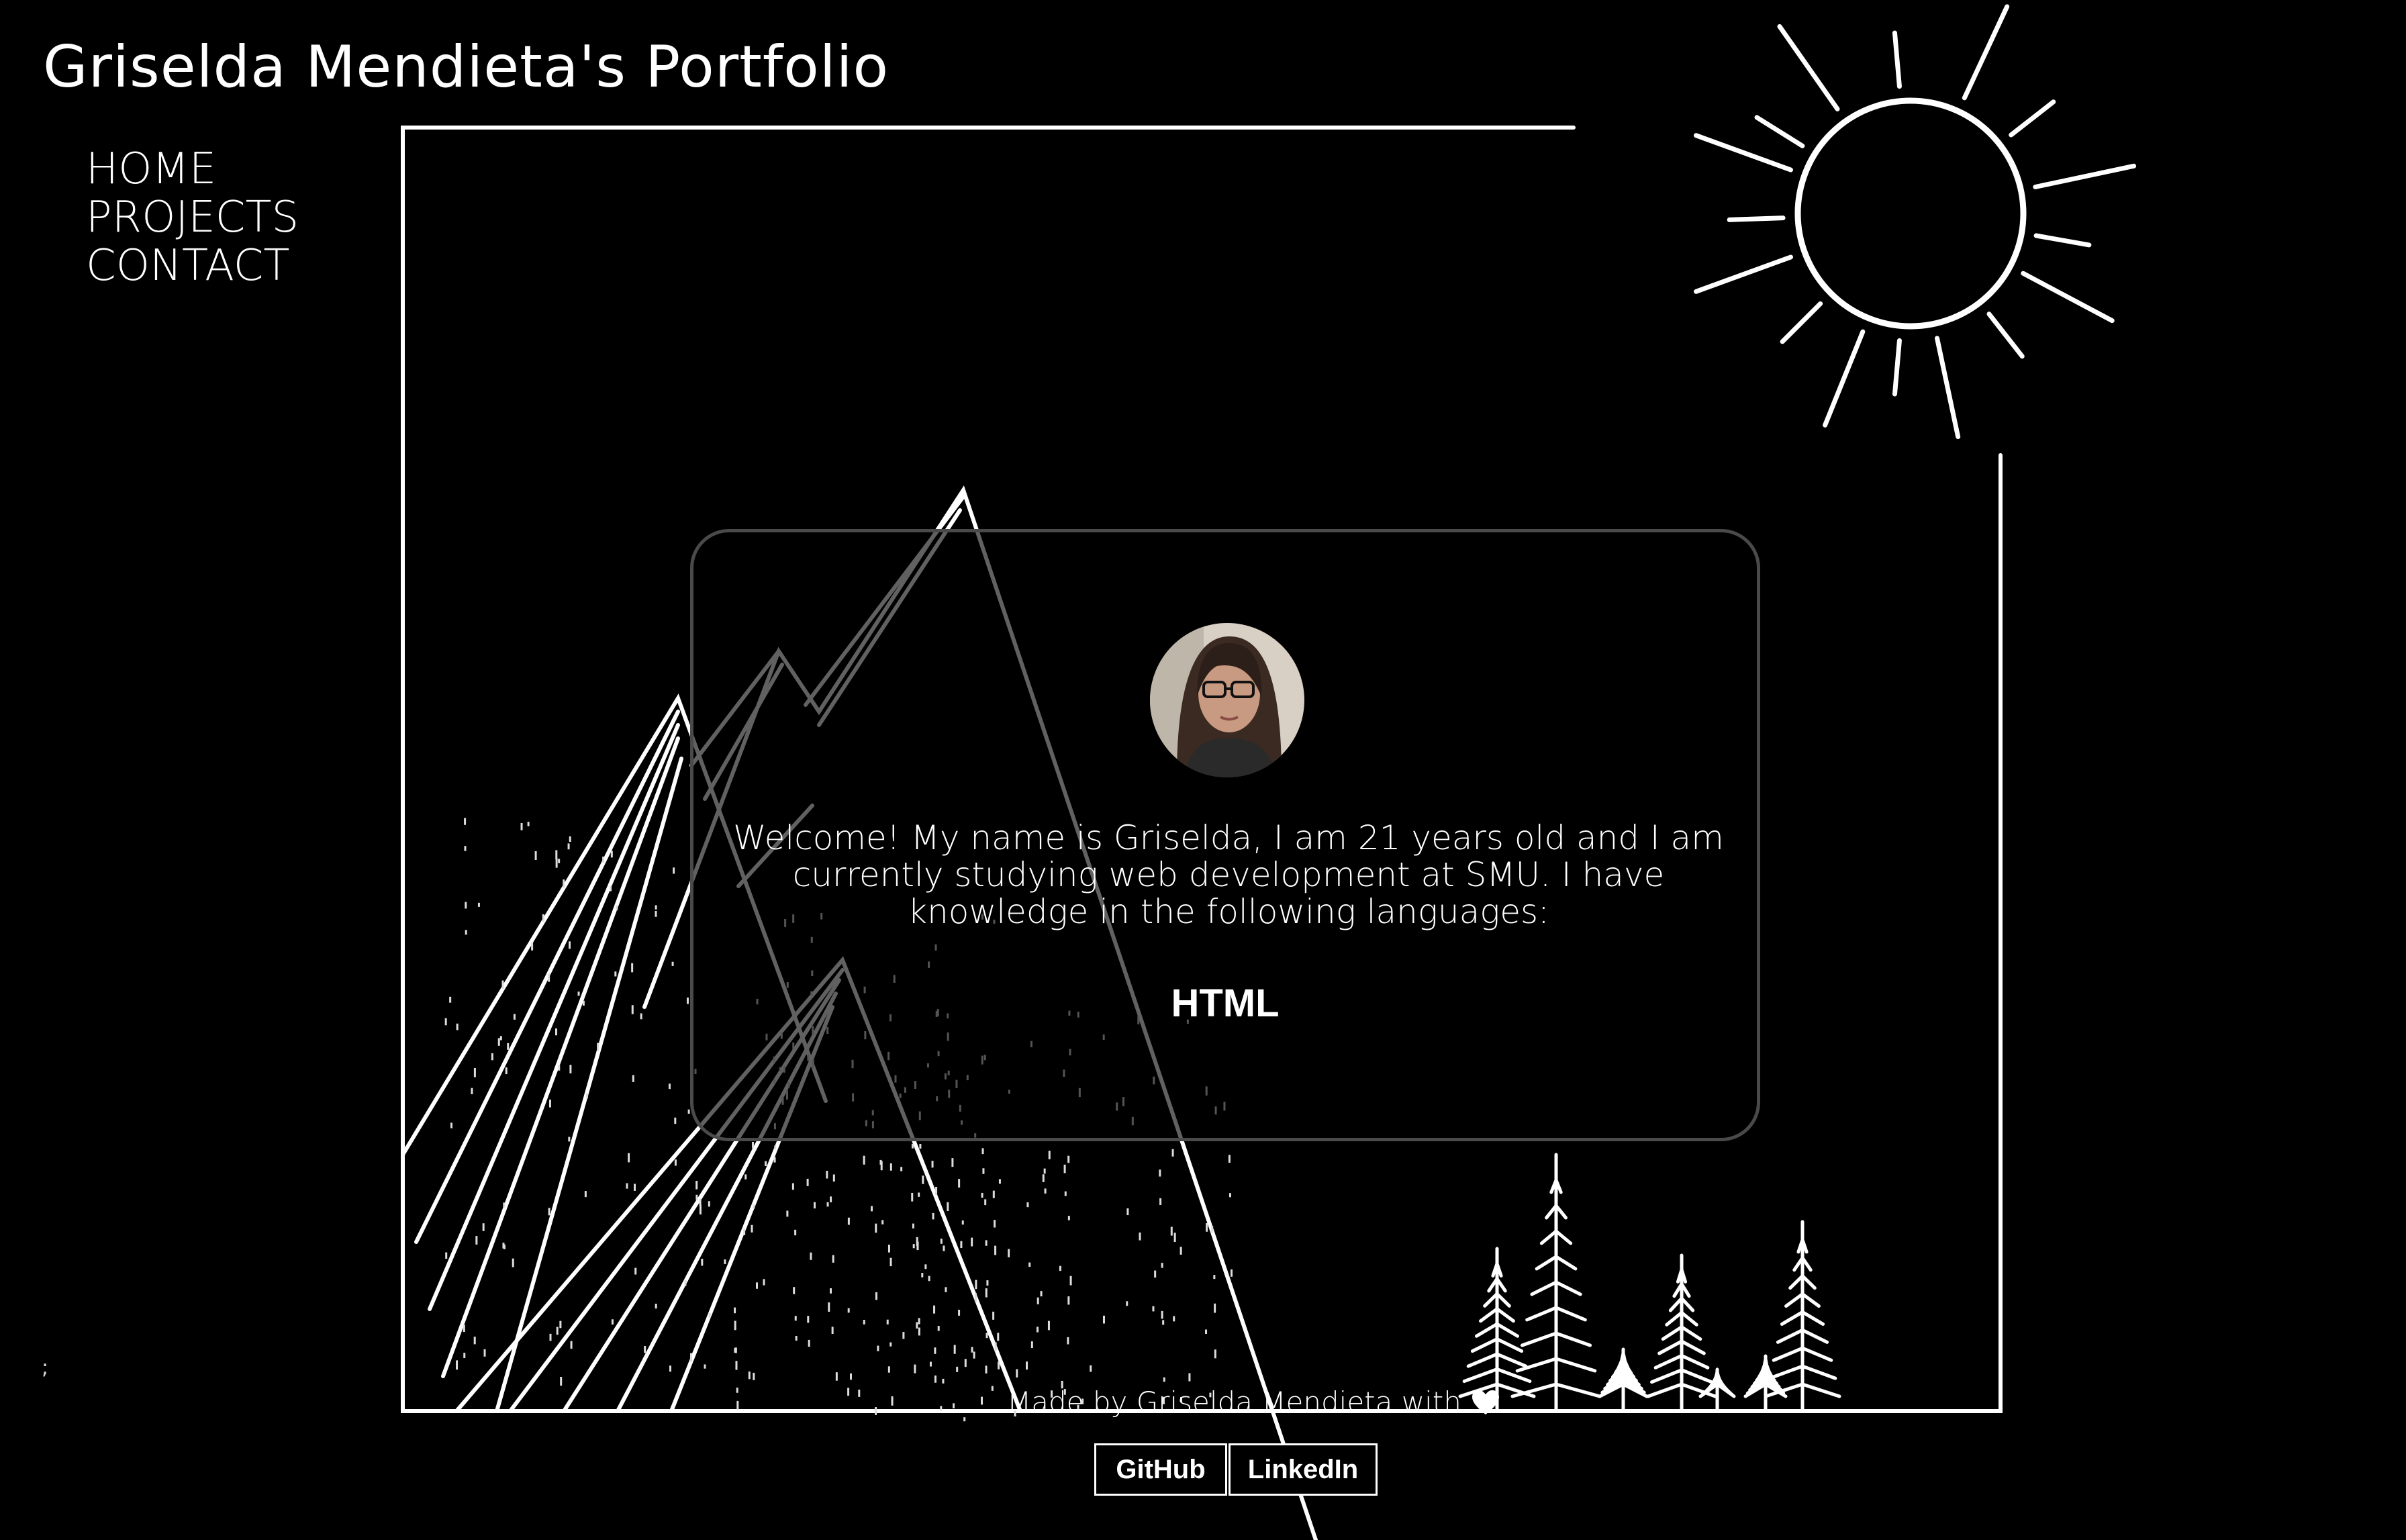 The height and width of the screenshot is (1540, 2406). I want to click on language-item: HTML, so click(1225, 1003).